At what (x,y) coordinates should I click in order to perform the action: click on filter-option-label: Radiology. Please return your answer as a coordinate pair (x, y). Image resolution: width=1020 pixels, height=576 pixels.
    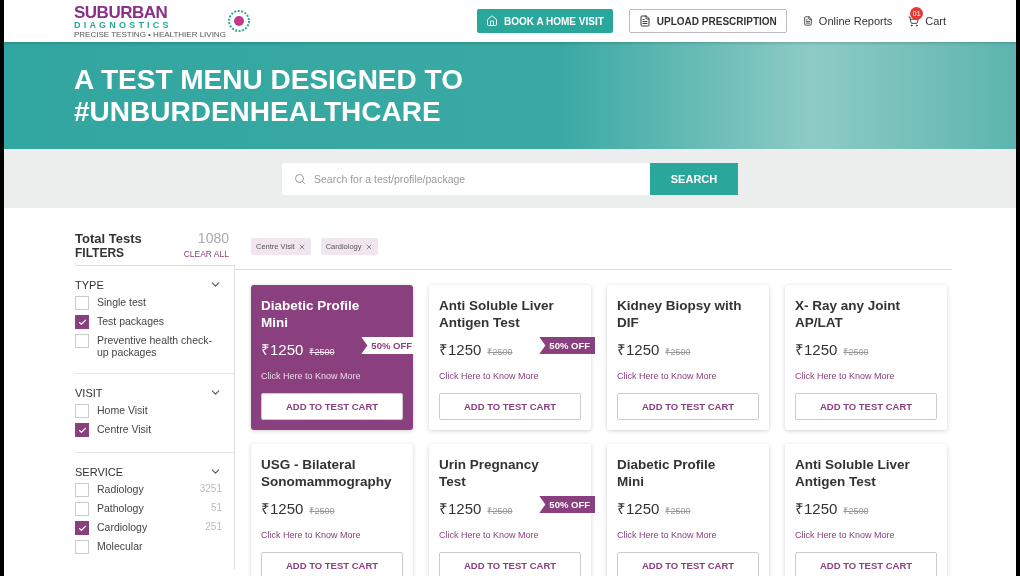
    Looking at the image, I should click on (121, 489).